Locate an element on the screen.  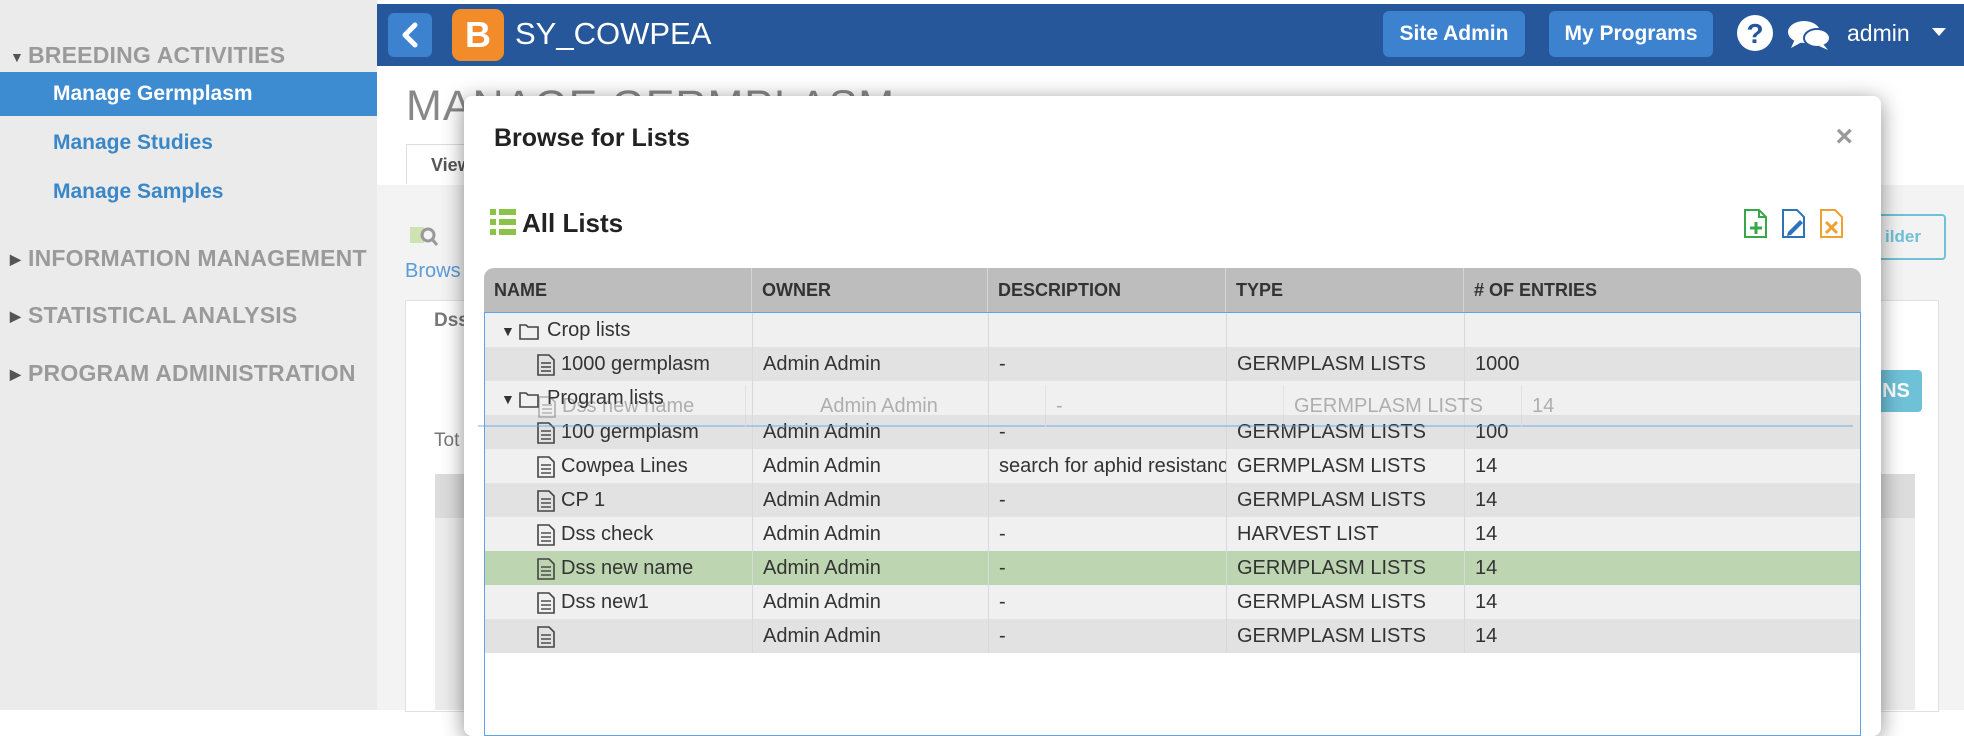
cell-owner is located at coordinates (871, 330).